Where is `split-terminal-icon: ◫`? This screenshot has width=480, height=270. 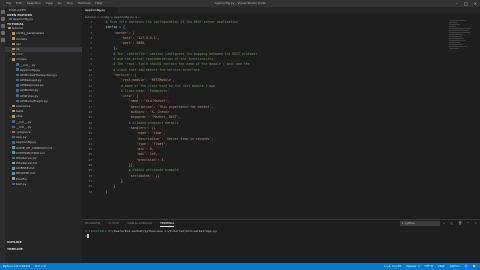 split-terminal-icon: ◫ is located at coordinates (451, 223).